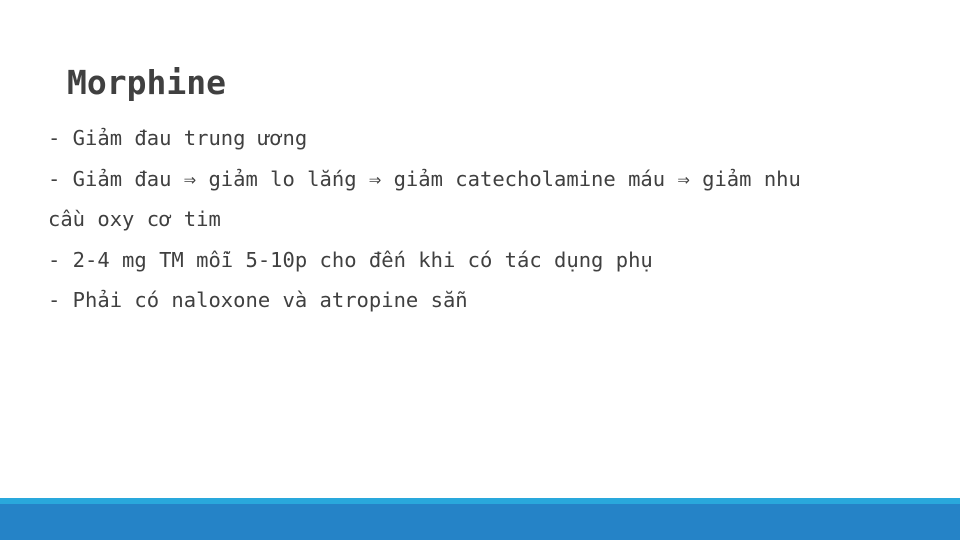  I want to click on bullet-line: - Giảm đau trung ương, so click(178, 138).